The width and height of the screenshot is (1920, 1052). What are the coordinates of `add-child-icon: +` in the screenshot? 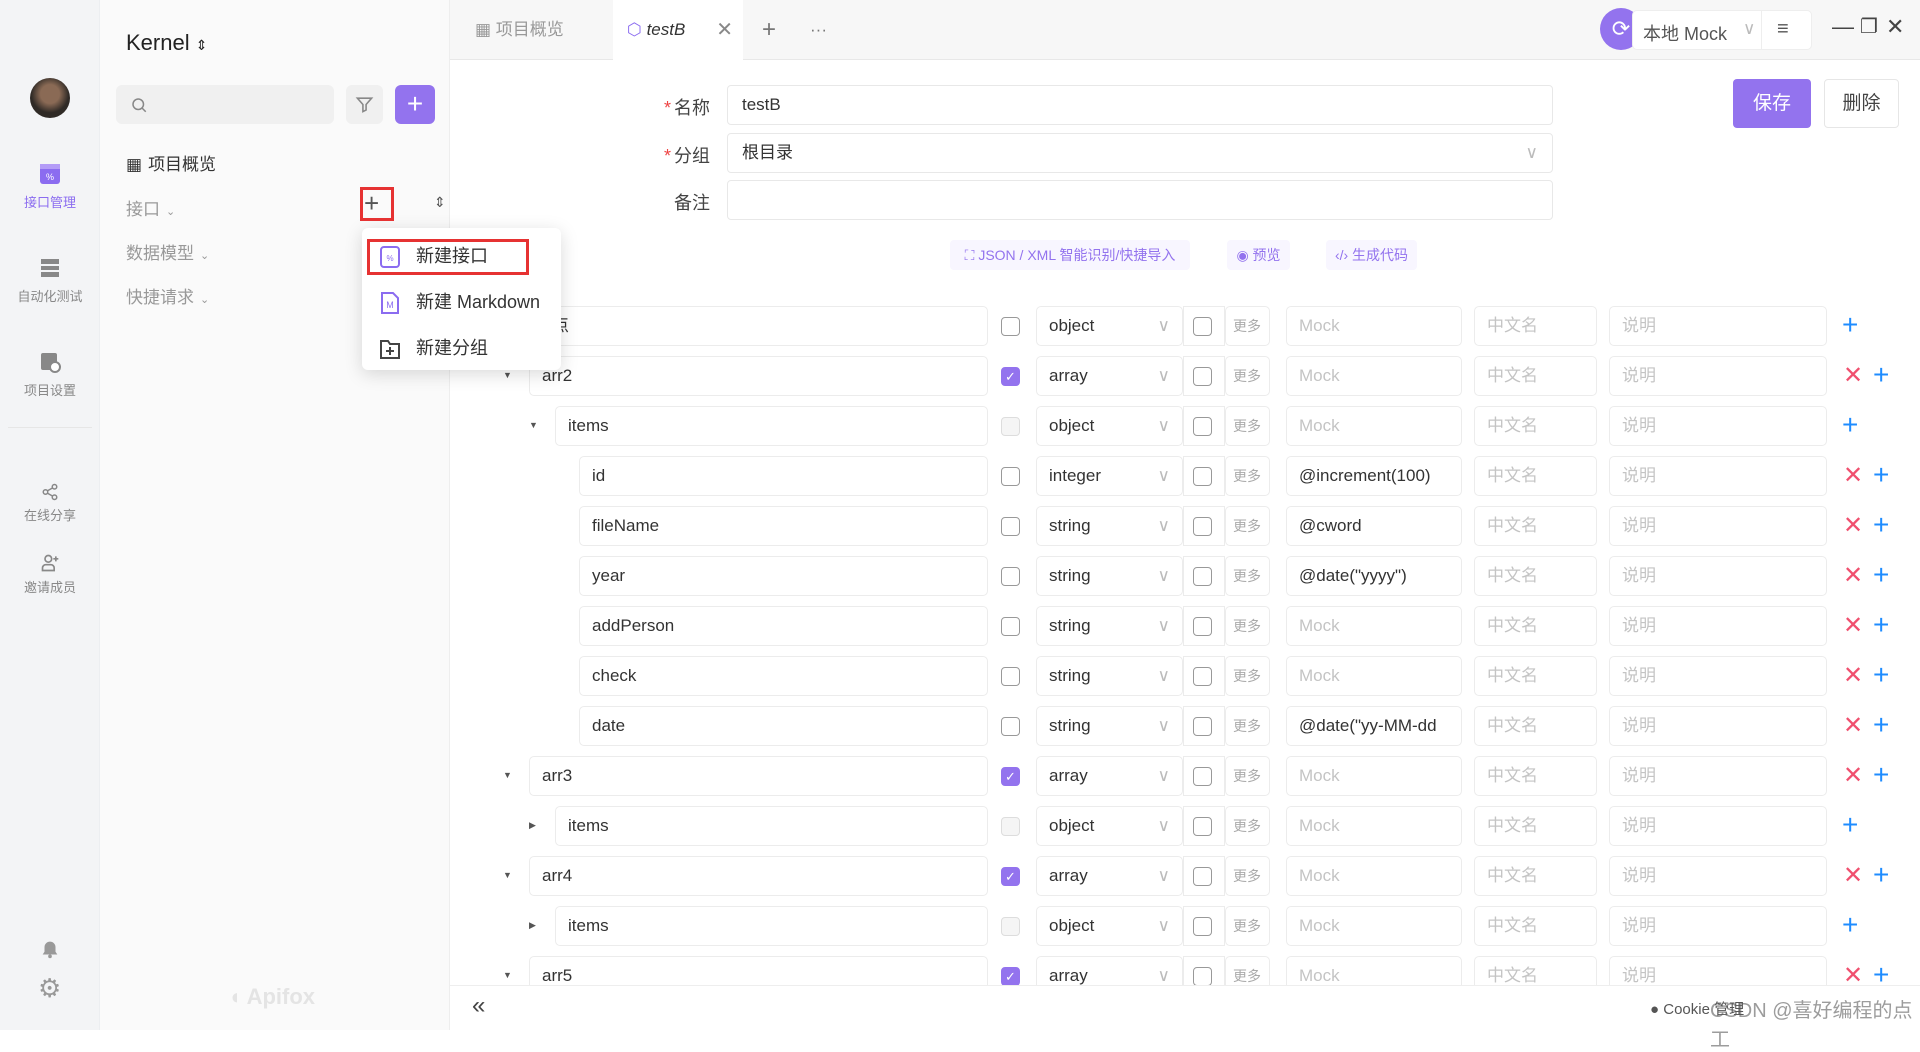 It's located at (1850, 425).